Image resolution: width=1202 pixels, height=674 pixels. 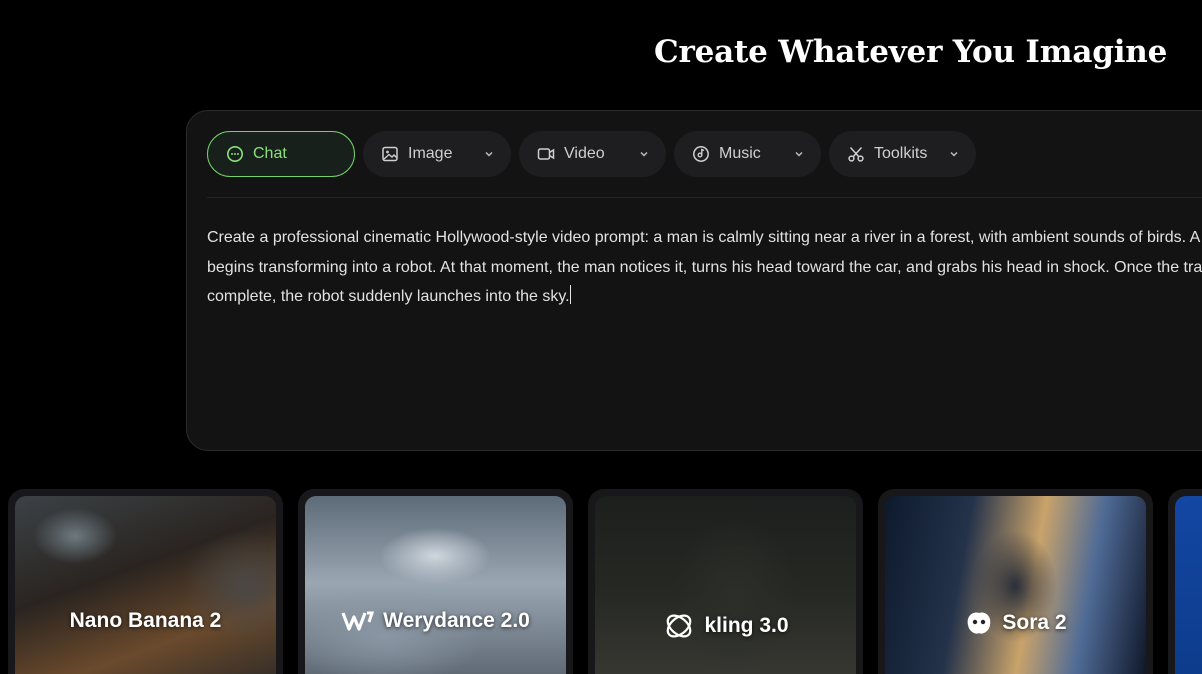 I want to click on tab-toolkits: Toolkits, so click(x=902, y=154).